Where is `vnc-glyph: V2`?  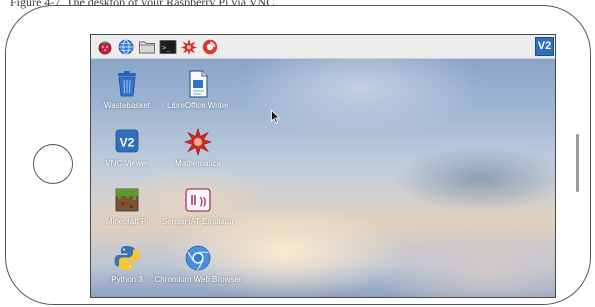
vnc-glyph: V2 is located at coordinates (127, 143).